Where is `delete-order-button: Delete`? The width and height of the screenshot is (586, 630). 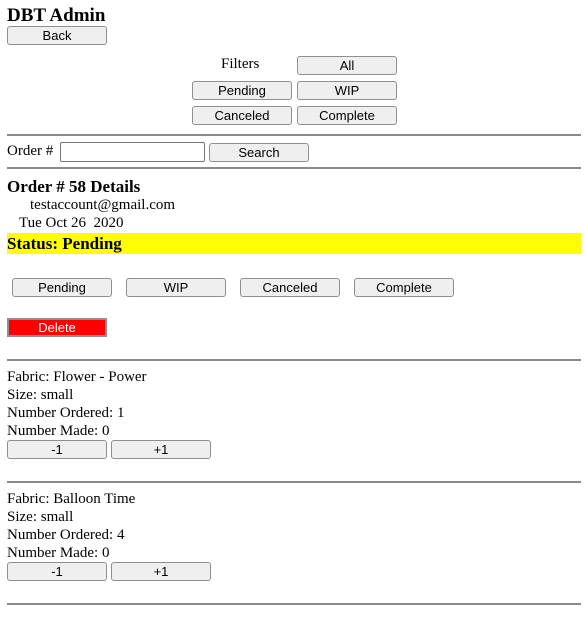
delete-order-button: Delete is located at coordinates (57, 327).